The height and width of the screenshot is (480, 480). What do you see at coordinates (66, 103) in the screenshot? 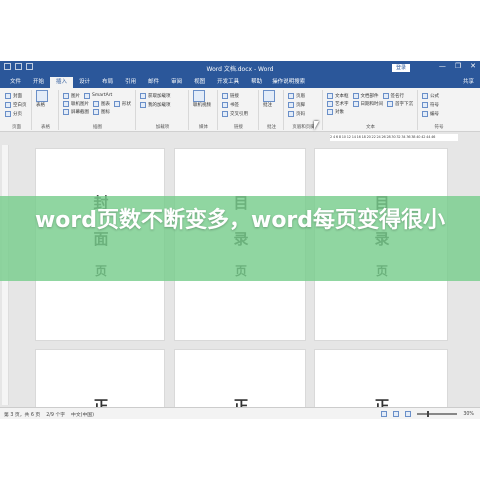
I see `online-picture-icon` at bounding box center [66, 103].